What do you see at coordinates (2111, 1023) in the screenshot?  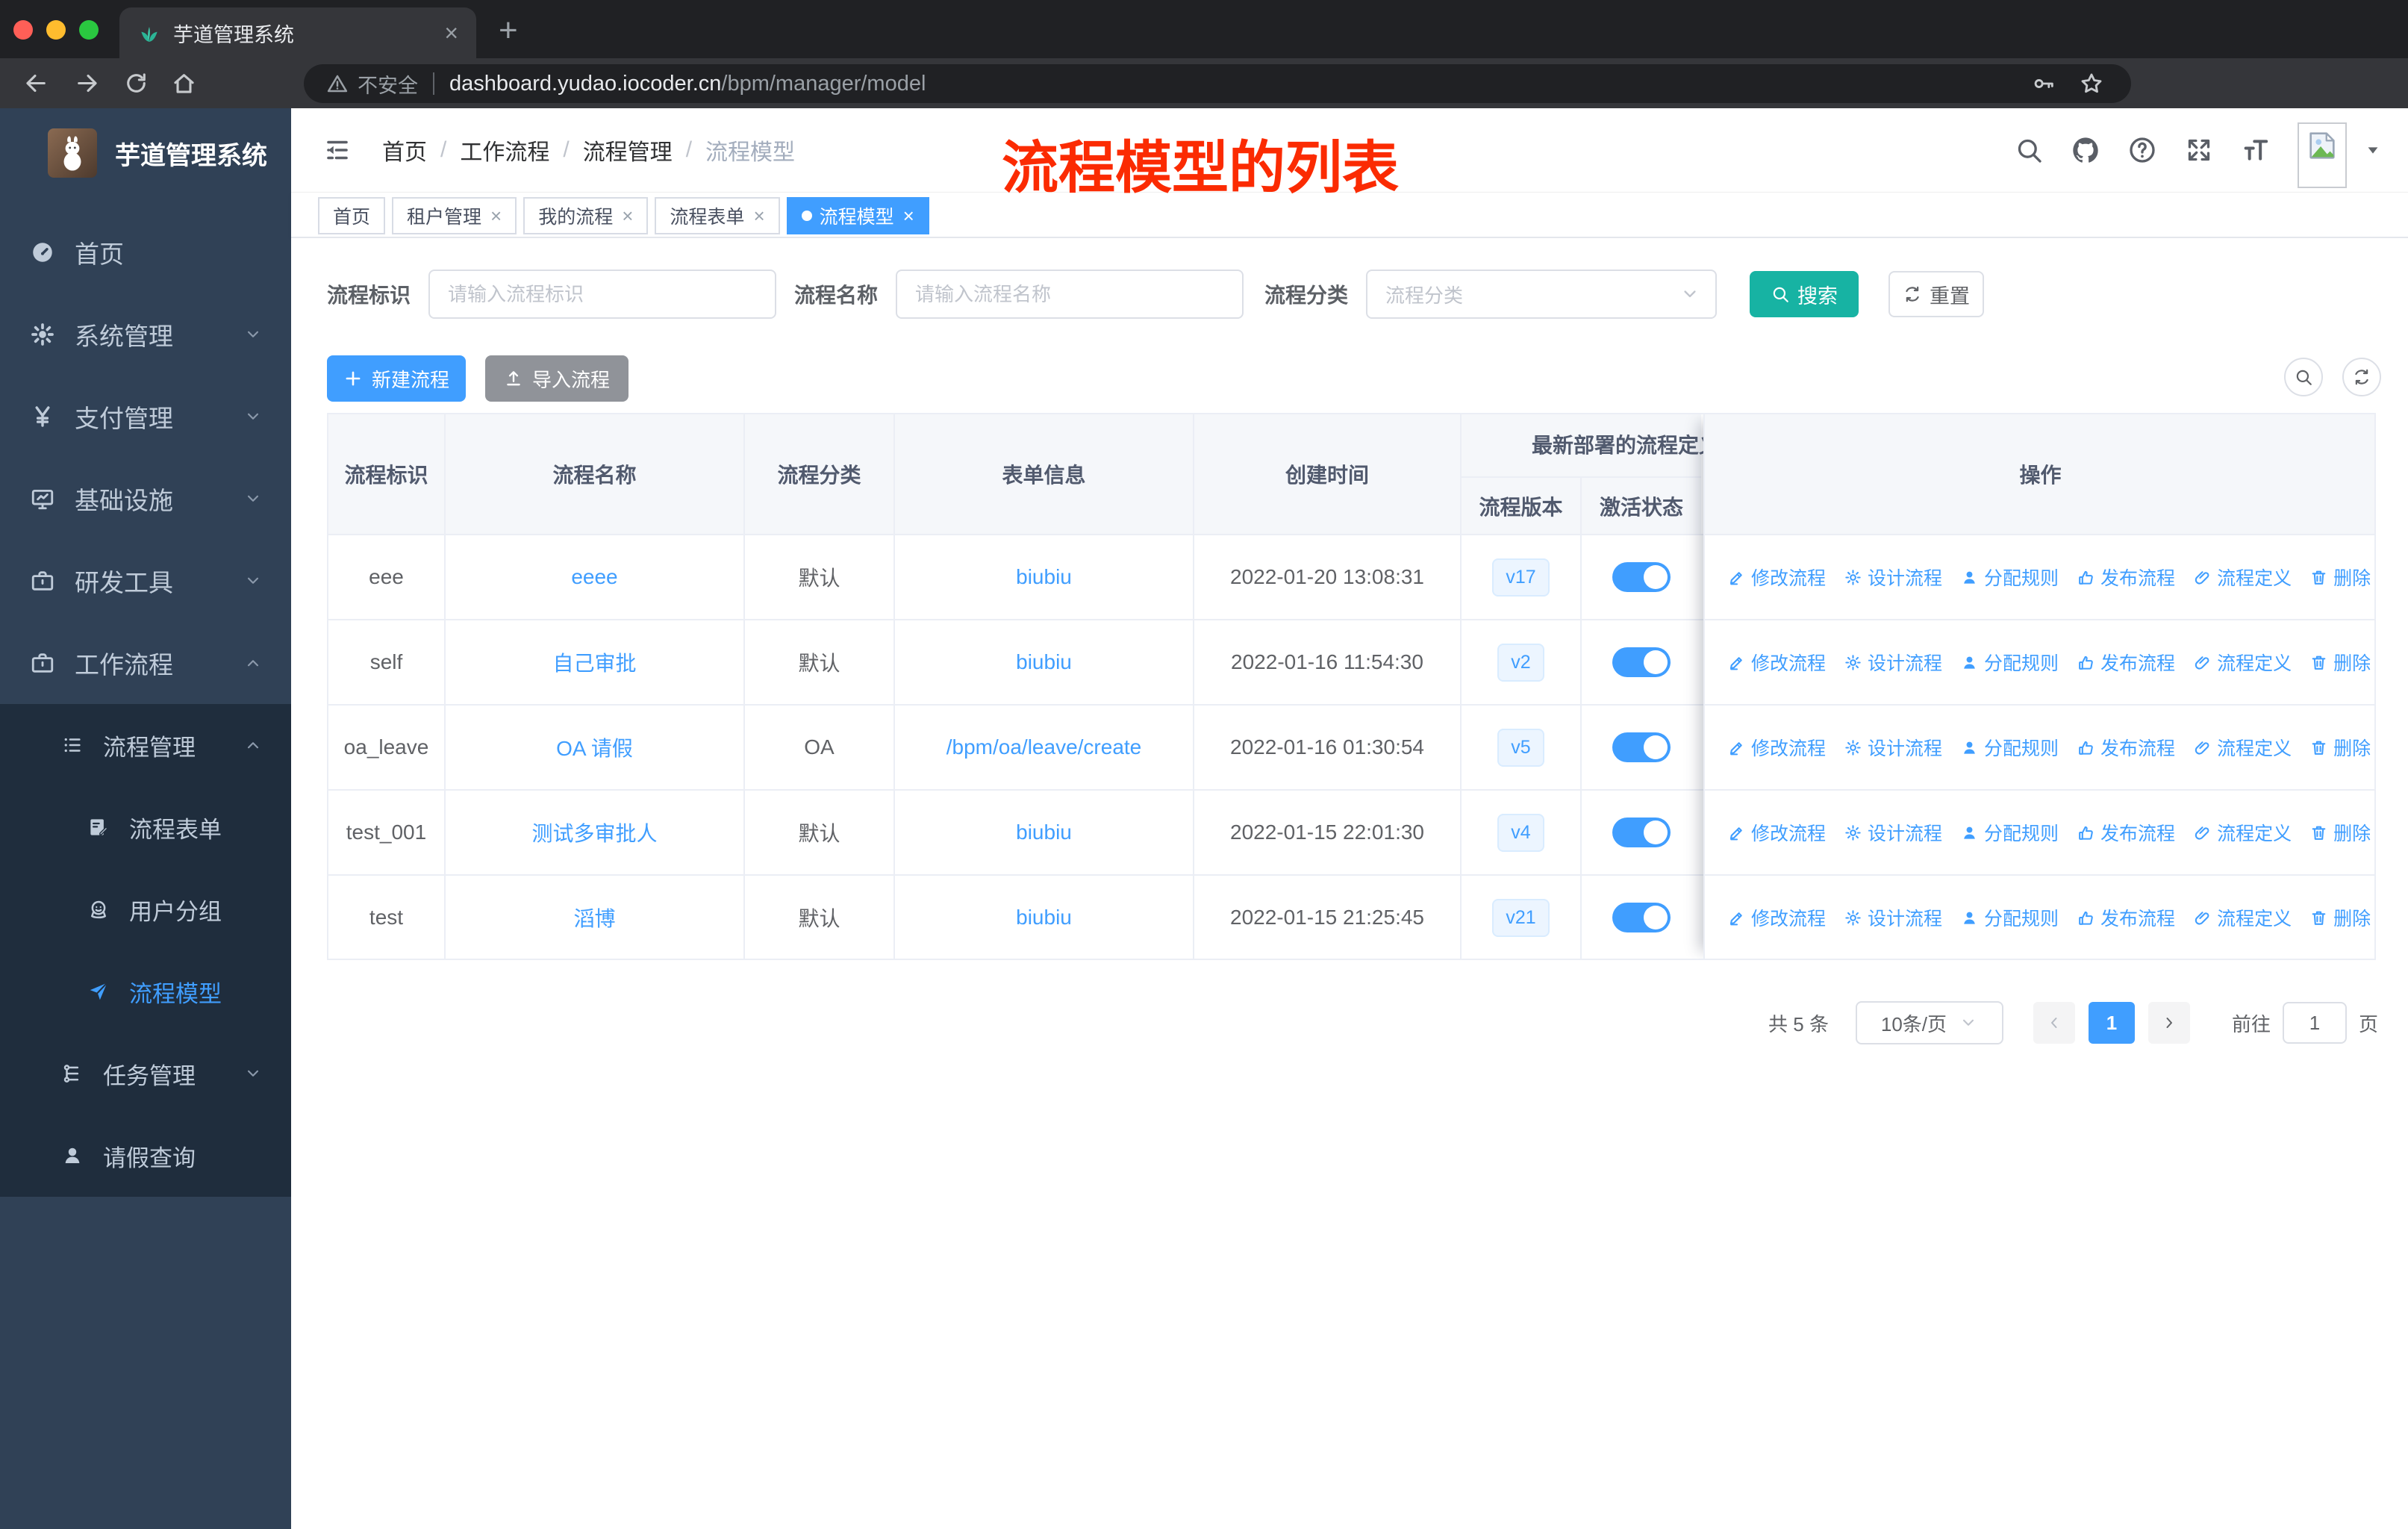 I see `current-page-button: 1` at bounding box center [2111, 1023].